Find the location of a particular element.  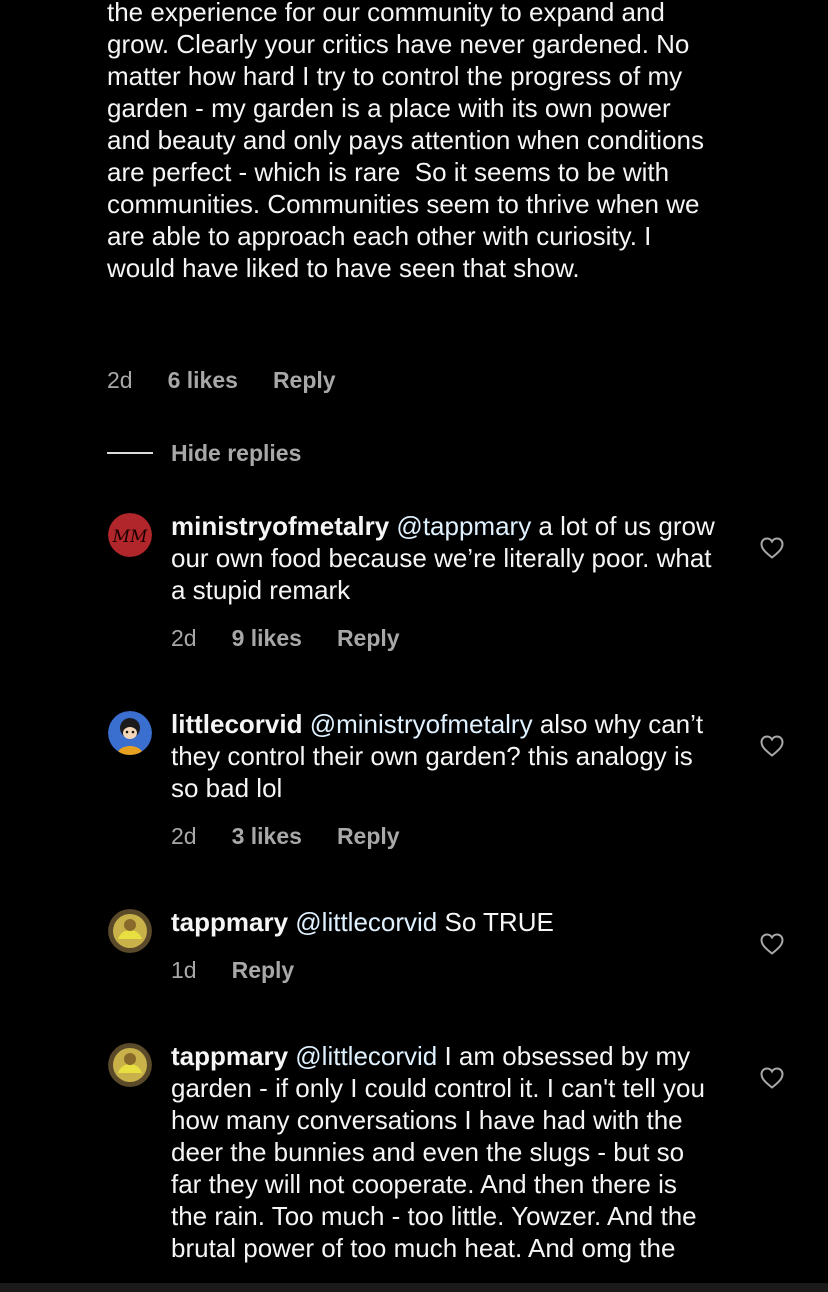

reply-meta: 2d 9 likes Reply is located at coordinates (285, 638).